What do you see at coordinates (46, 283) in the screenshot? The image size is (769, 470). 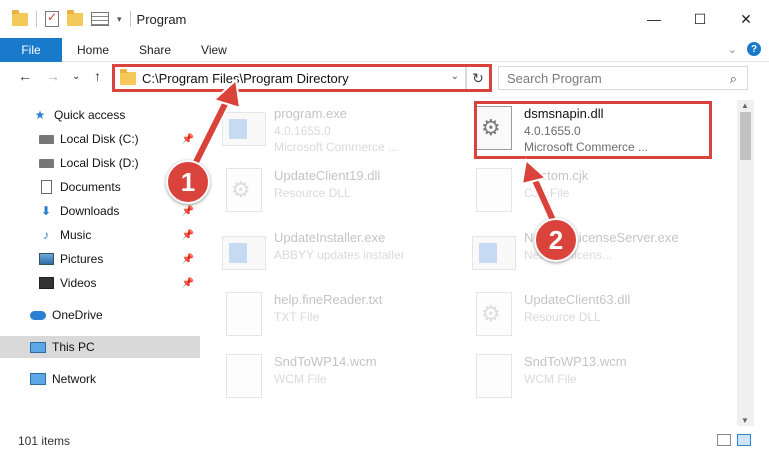 I see `videos-icon` at bounding box center [46, 283].